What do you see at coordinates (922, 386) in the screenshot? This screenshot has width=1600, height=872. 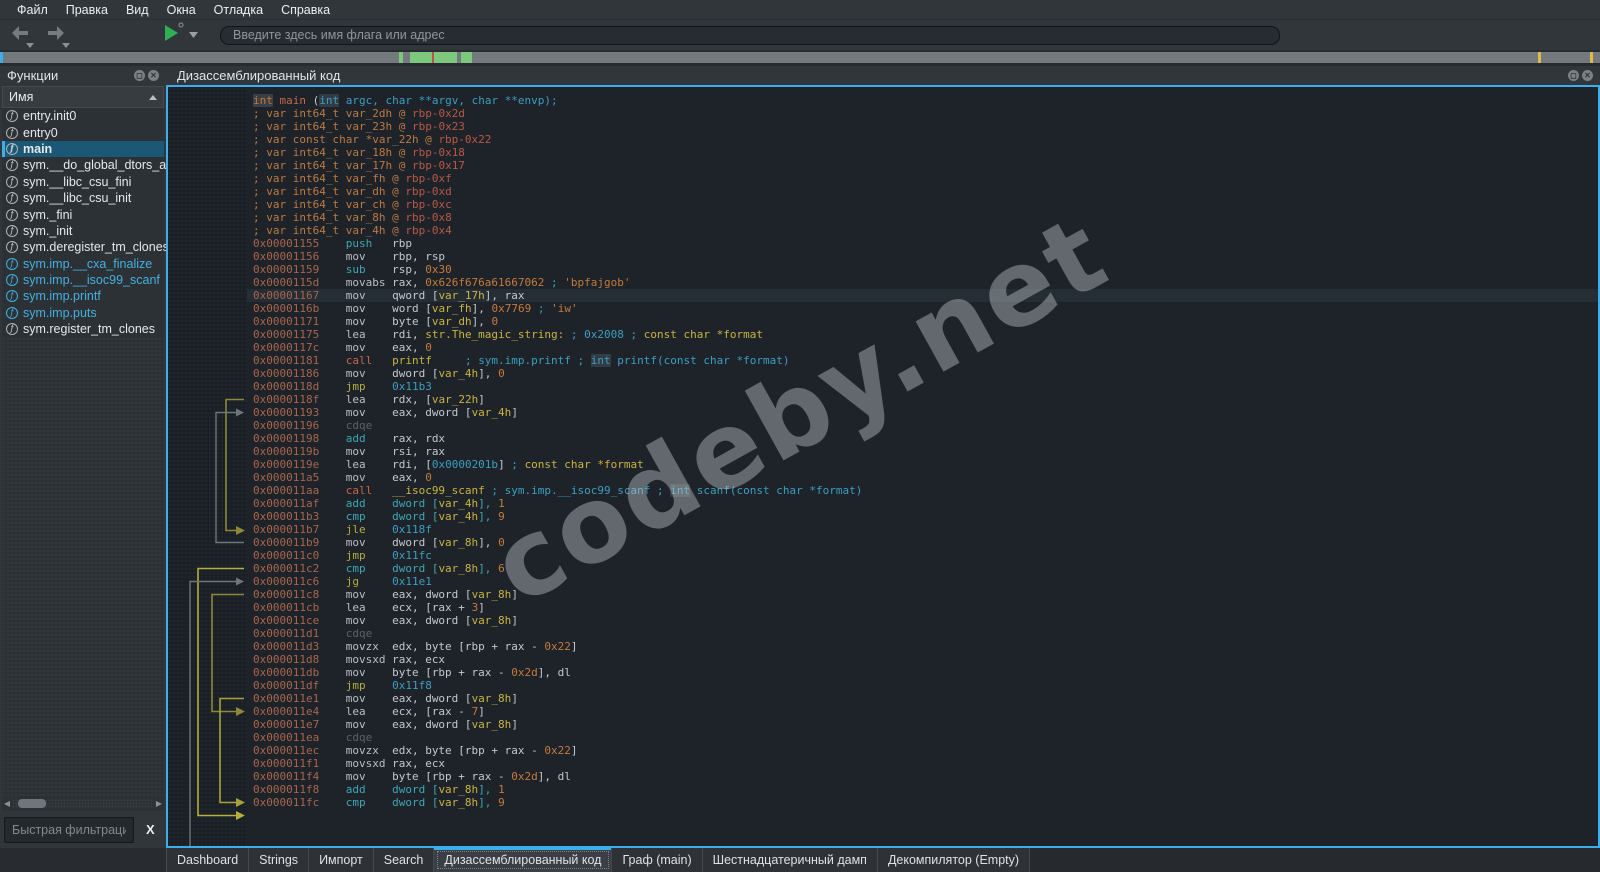 I see `asm-line: 0x0000118d jmp 0x11b3` at bounding box center [922, 386].